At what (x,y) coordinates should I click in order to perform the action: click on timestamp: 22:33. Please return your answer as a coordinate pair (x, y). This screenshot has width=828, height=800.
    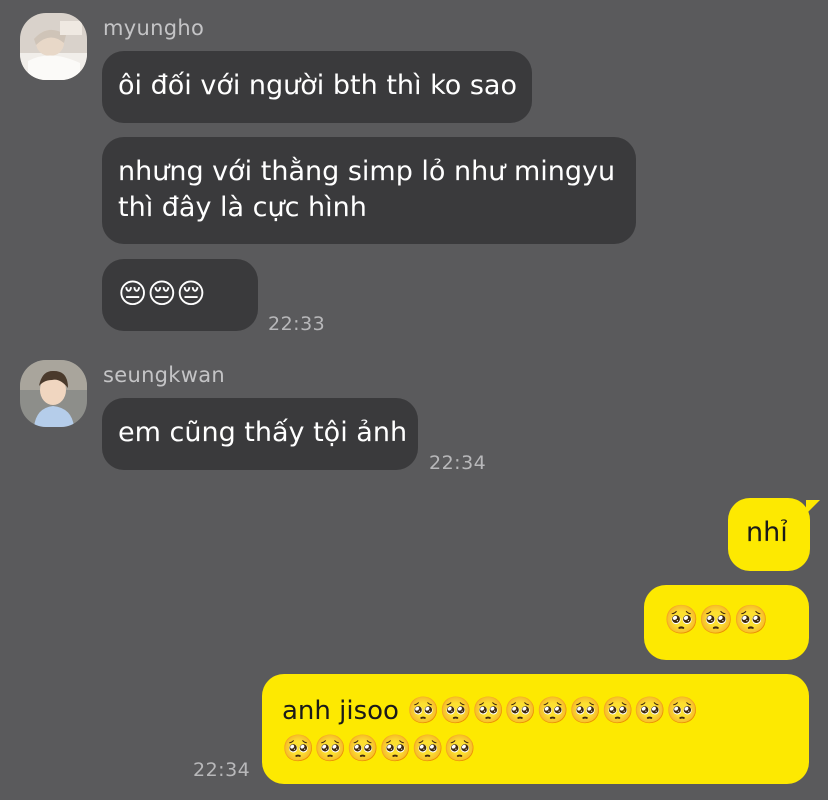
    Looking at the image, I should click on (297, 324).